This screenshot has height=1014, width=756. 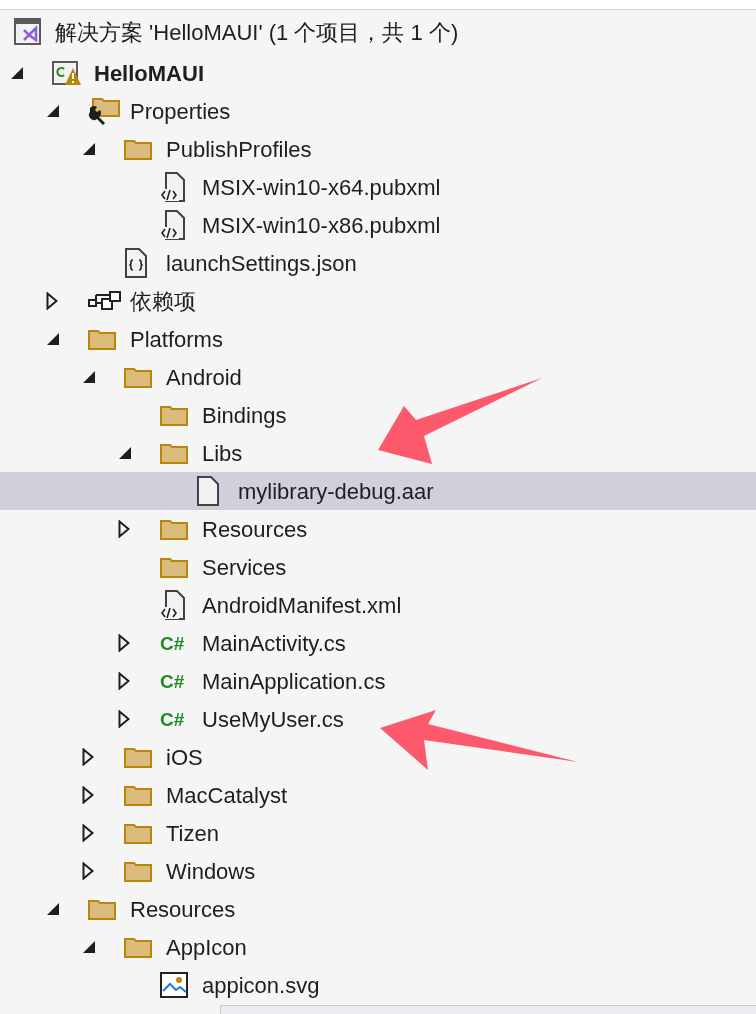 What do you see at coordinates (274, 643) in the screenshot?
I see `tree-label: MainActivity.cs` at bounding box center [274, 643].